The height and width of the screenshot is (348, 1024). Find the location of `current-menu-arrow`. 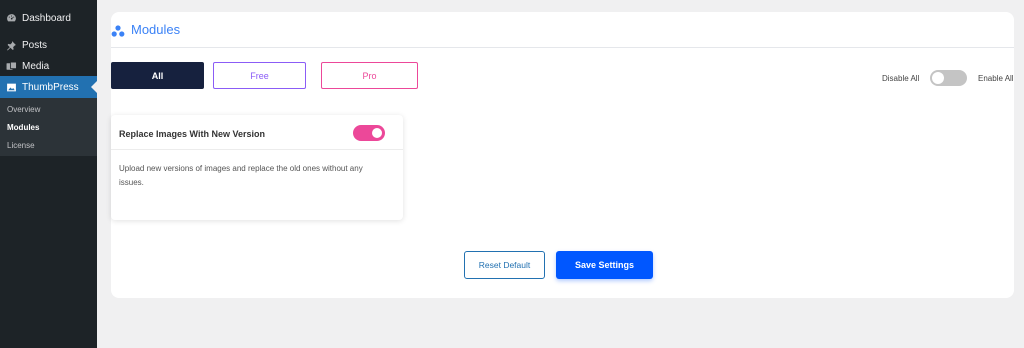

current-menu-arrow is located at coordinates (94, 87).